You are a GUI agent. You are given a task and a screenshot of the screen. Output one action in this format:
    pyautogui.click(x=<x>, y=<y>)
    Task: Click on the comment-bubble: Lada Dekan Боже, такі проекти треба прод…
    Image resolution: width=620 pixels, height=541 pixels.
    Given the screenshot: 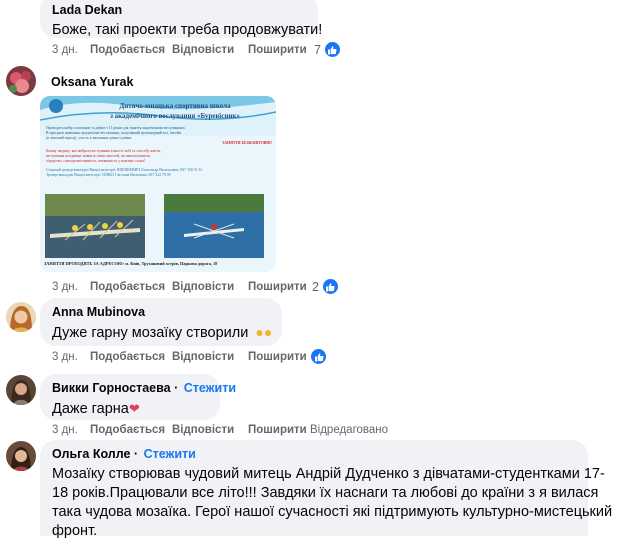 What is the action you would take?
    pyautogui.click(x=181, y=19)
    